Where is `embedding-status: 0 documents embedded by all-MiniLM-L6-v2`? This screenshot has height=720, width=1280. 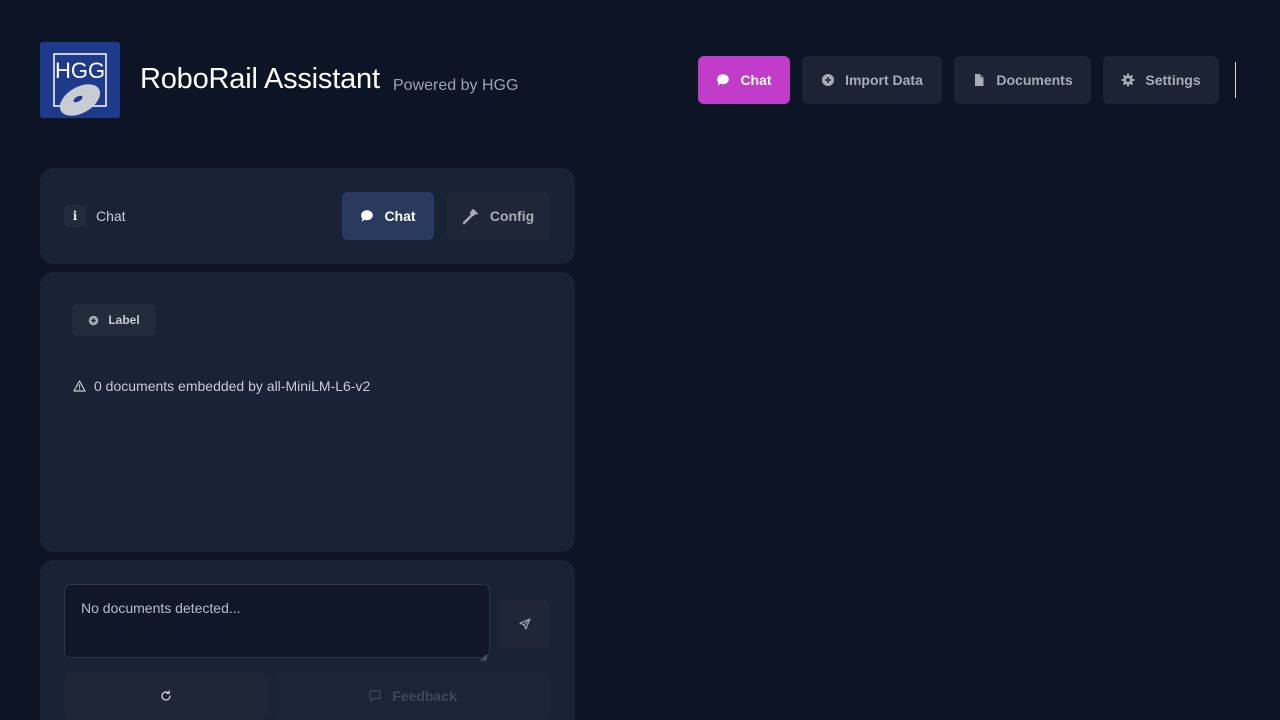 embedding-status: 0 documents embedded by all-MiniLM-L6-v2 is located at coordinates (221, 386).